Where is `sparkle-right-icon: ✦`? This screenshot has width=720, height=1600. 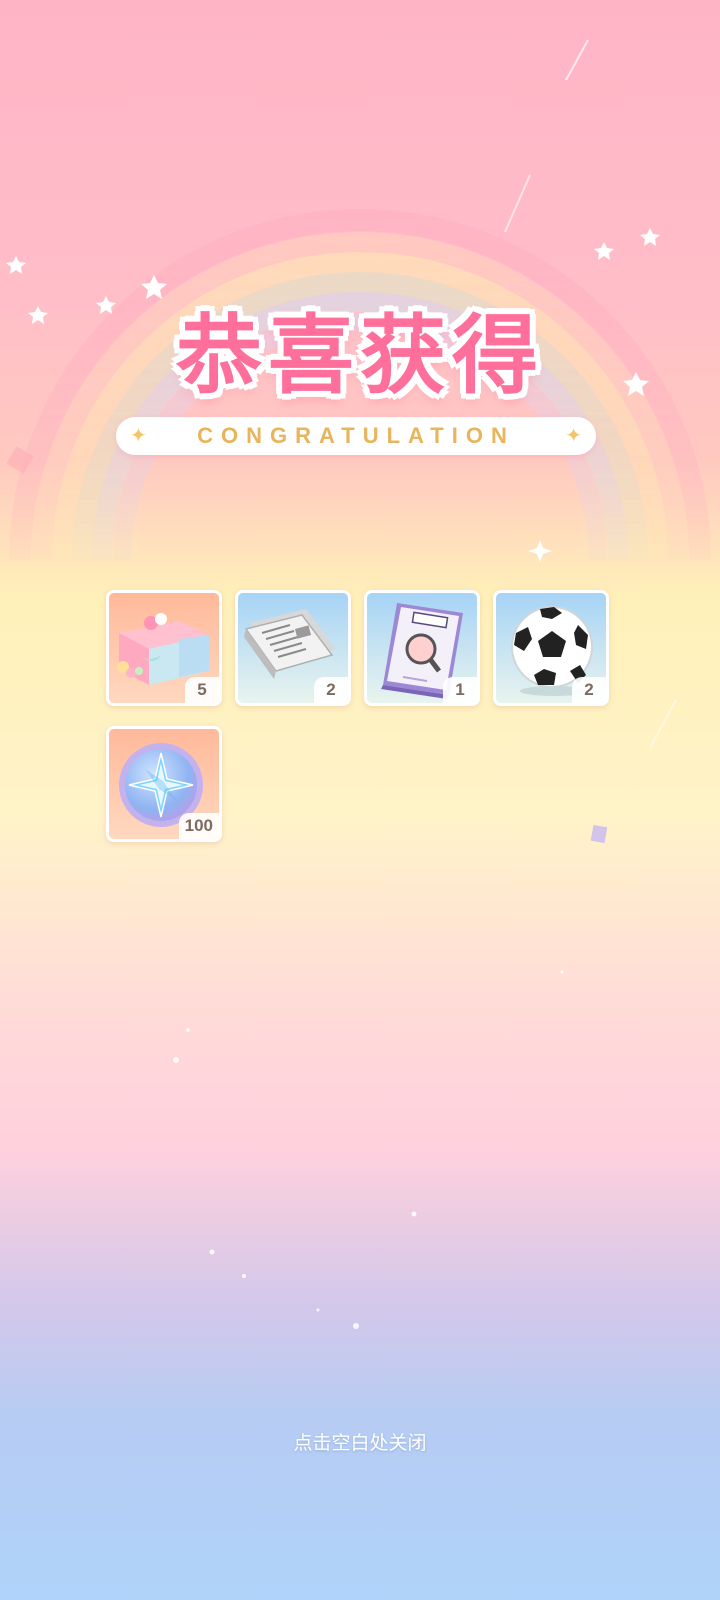
sparkle-right-icon: ✦ is located at coordinates (573, 435).